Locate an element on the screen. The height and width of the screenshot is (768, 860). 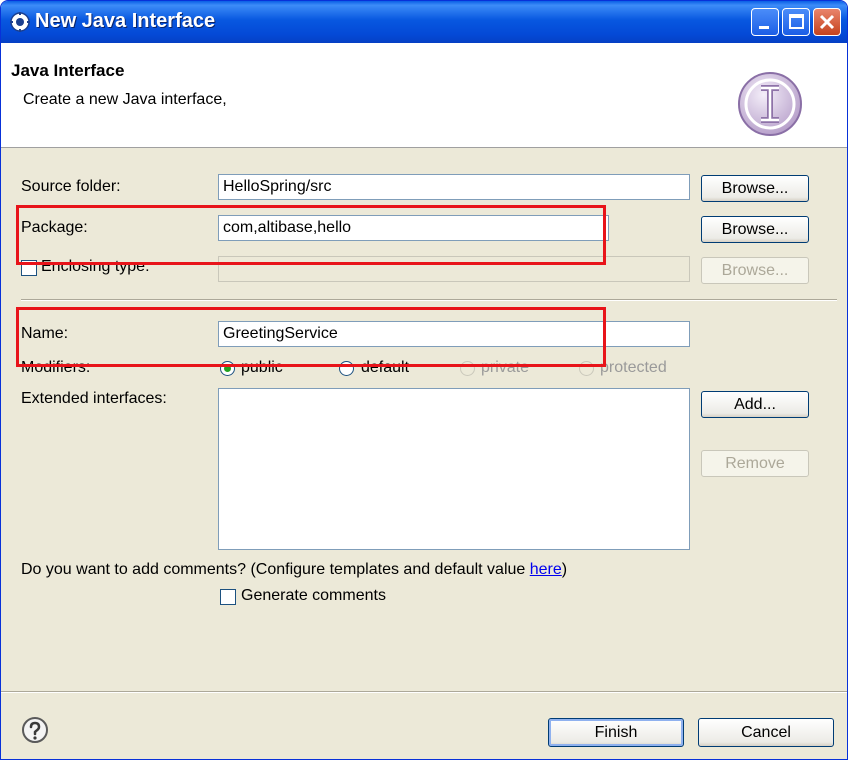
generate-comments-checkbox is located at coordinates (228, 597).